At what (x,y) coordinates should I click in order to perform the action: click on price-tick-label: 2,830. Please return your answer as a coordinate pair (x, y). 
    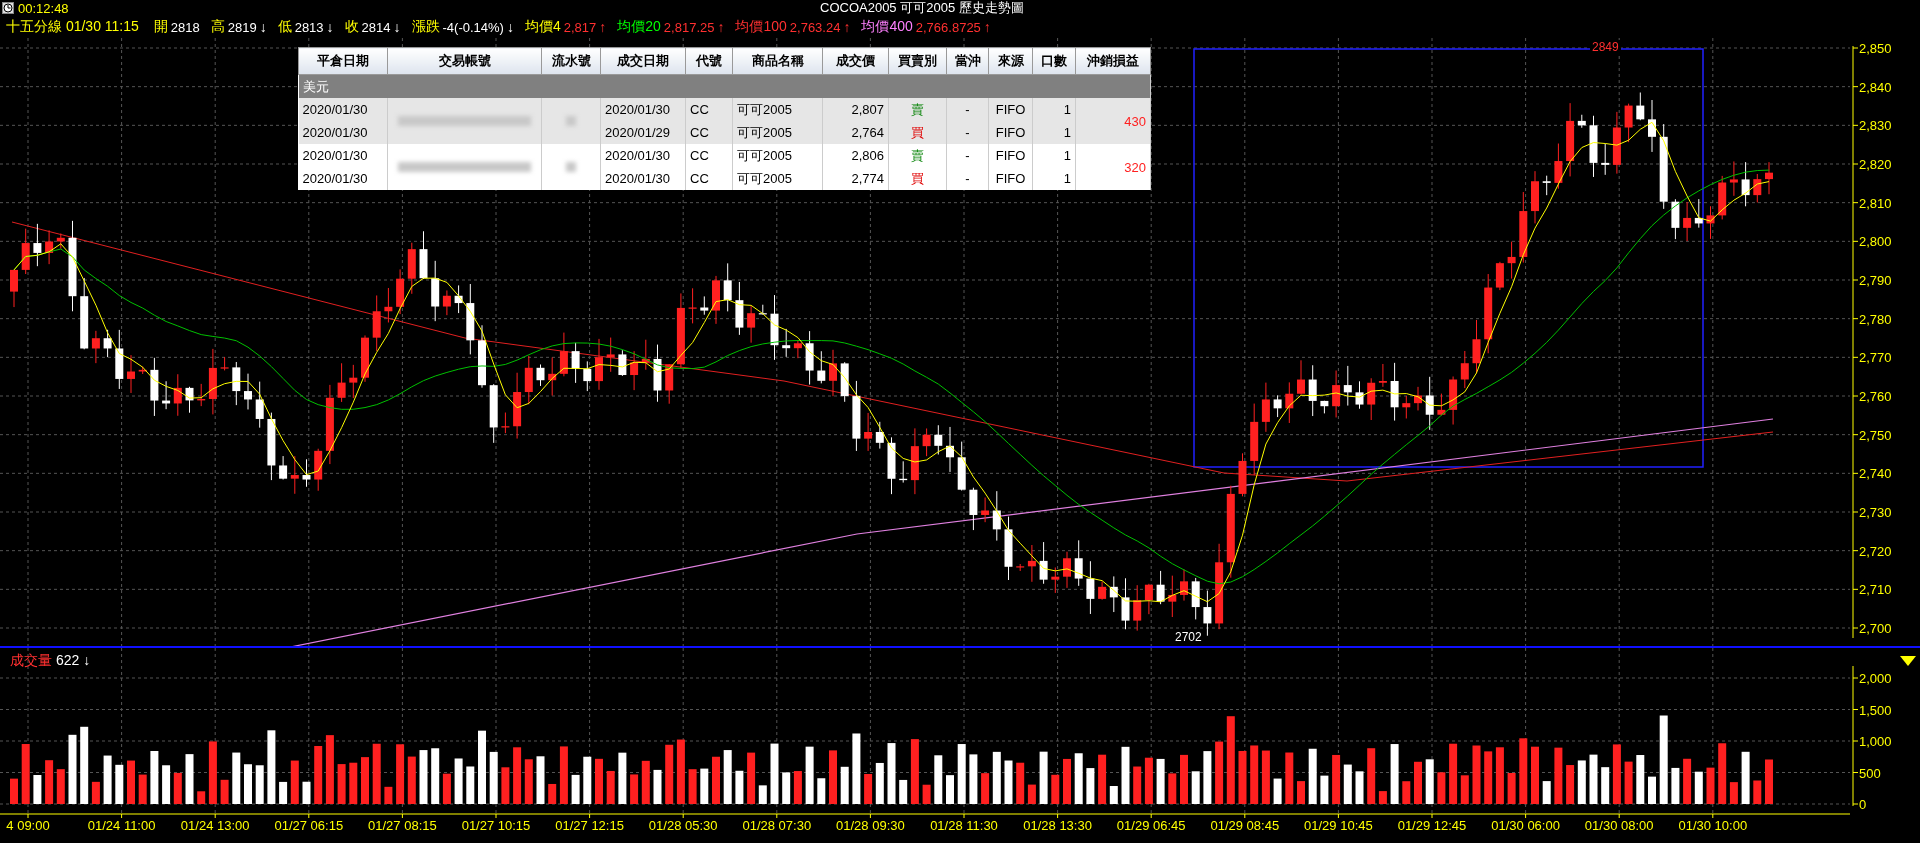
    Looking at the image, I should click on (1875, 126).